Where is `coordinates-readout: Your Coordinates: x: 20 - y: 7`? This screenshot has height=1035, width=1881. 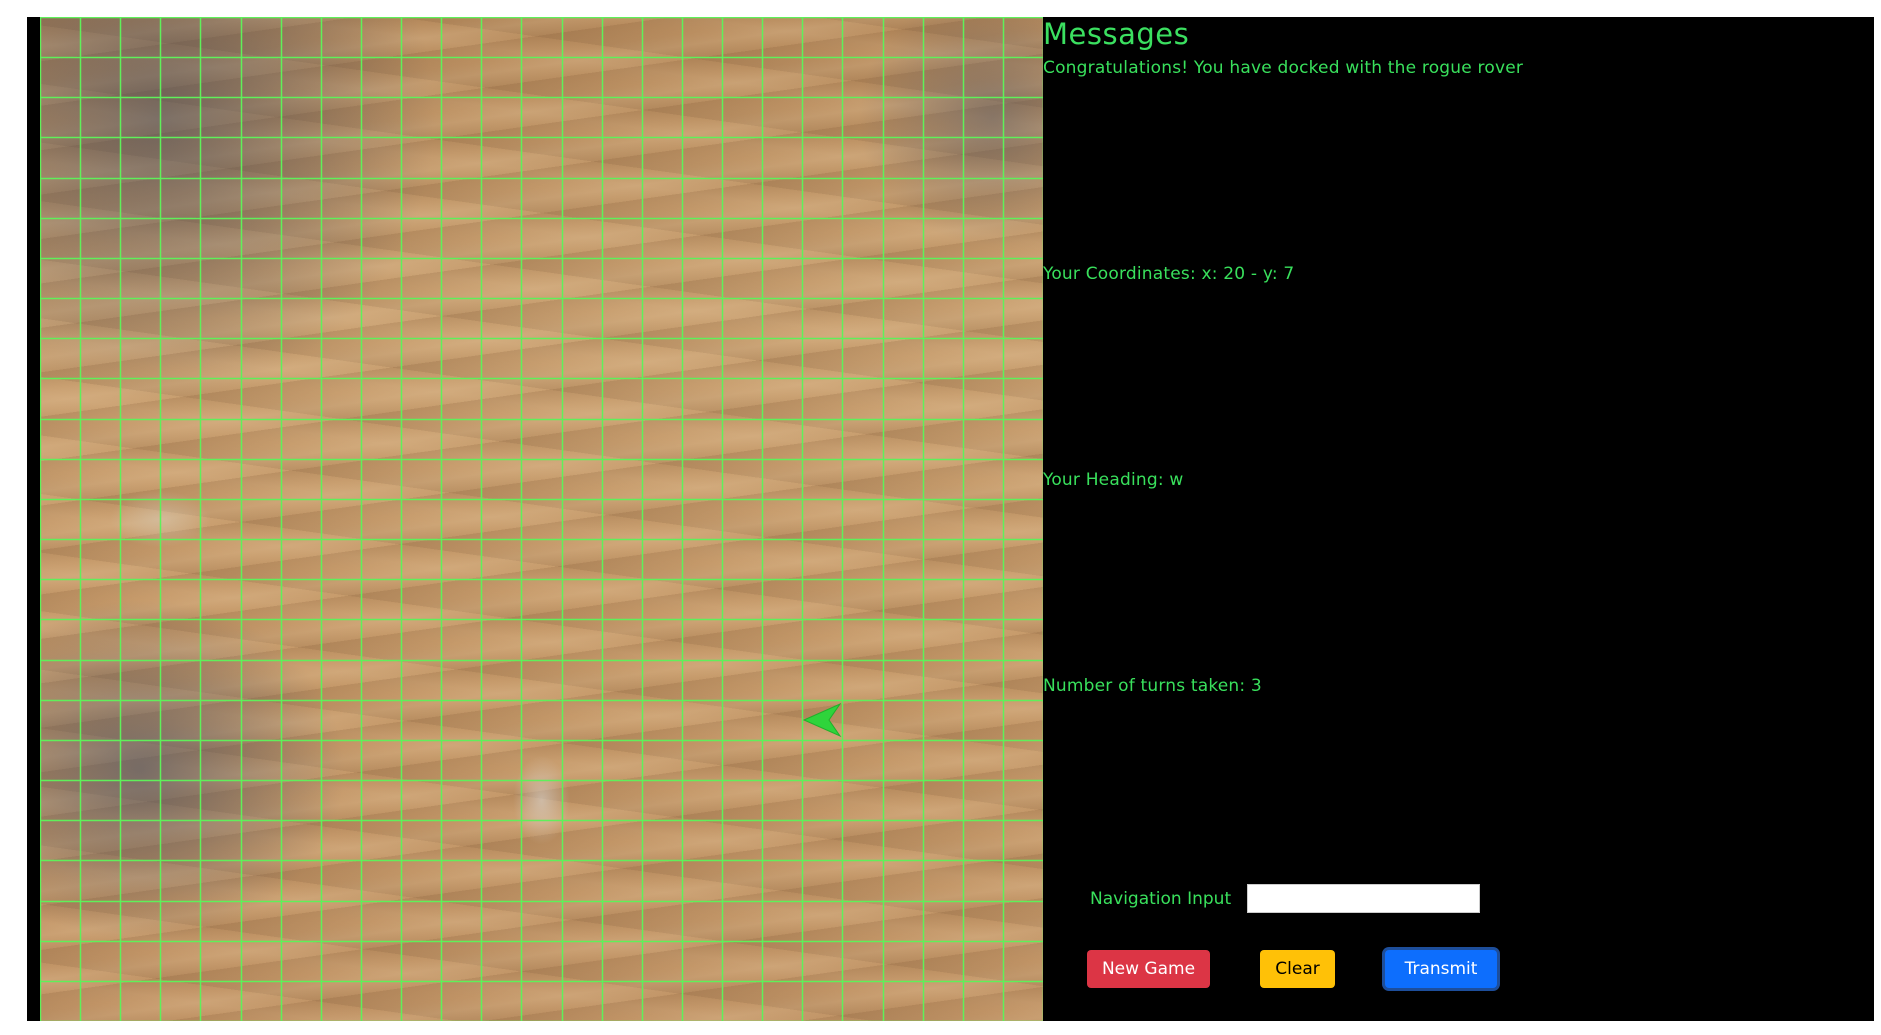 coordinates-readout: Your Coordinates: x: 20 - y: 7 is located at coordinates (1169, 274).